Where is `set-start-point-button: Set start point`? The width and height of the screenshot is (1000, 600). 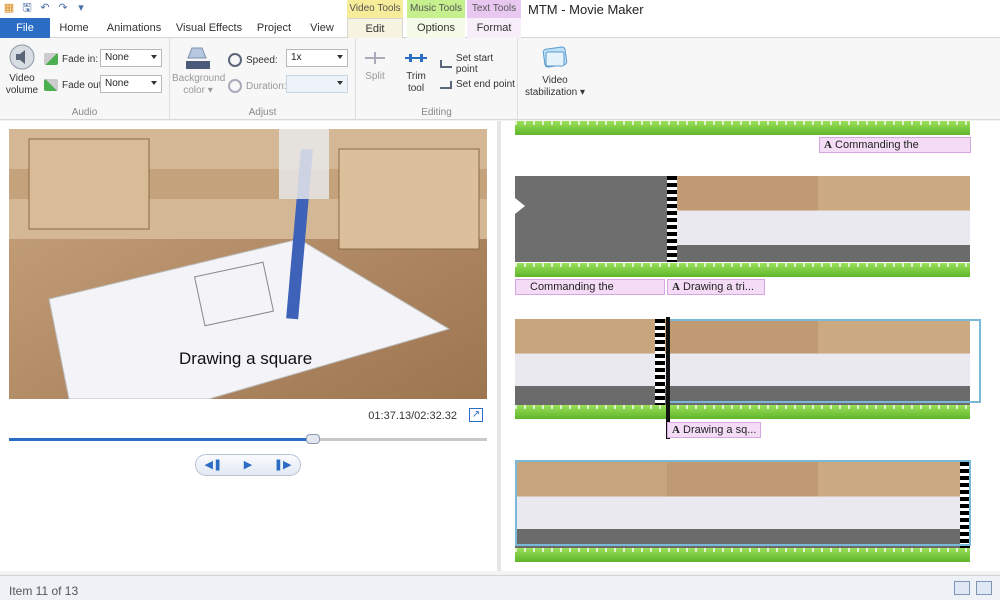
set-start-point-button: Set start point is located at coordinates (478, 64).